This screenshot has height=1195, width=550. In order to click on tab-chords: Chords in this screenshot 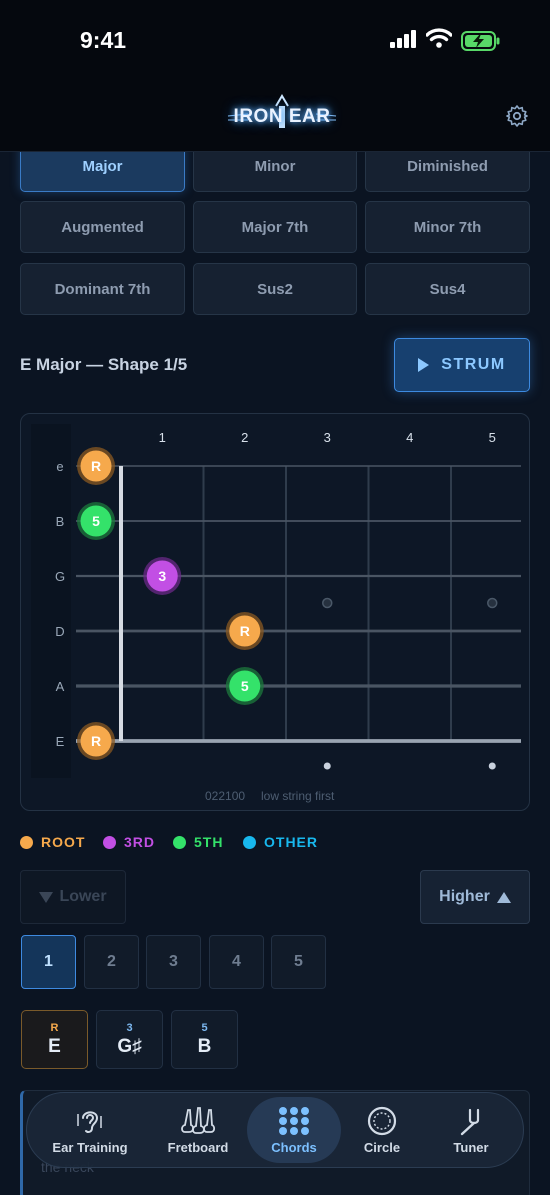, I will do `click(294, 1130)`.